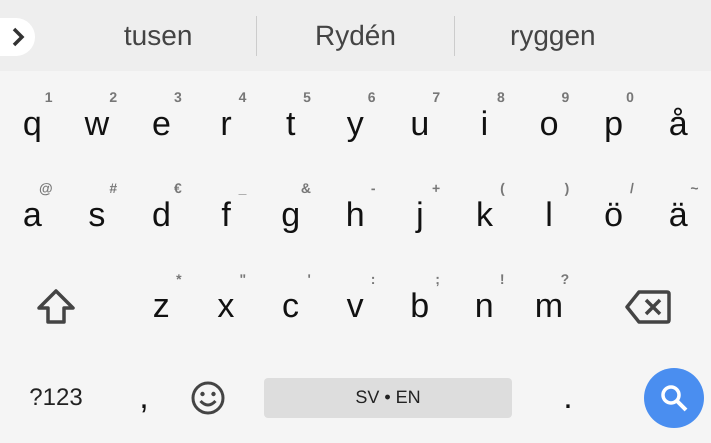 The width and height of the screenshot is (711, 443). What do you see at coordinates (420, 124) in the screenshot?
I see `key: u 7` at bounding box center [420, 124].